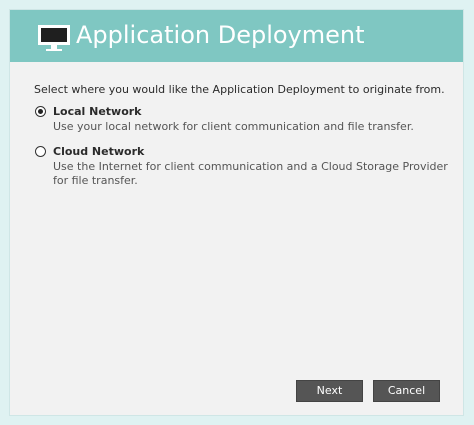 The width and height of the screenshot is (474, 425). I want to click on local-network-label: Local Network, so click(97, 111).